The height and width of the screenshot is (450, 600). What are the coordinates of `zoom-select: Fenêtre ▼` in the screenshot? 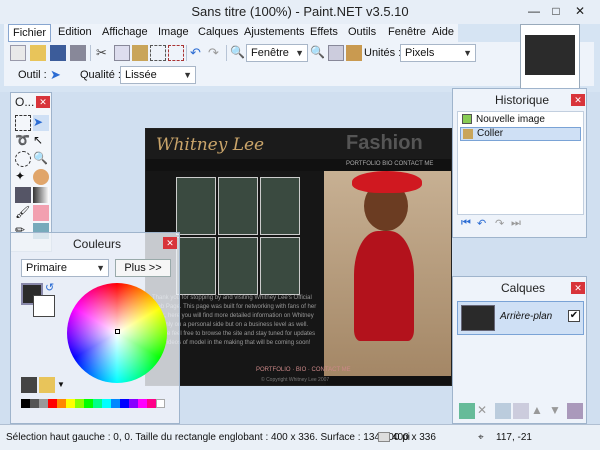 It's located at (277, 53).